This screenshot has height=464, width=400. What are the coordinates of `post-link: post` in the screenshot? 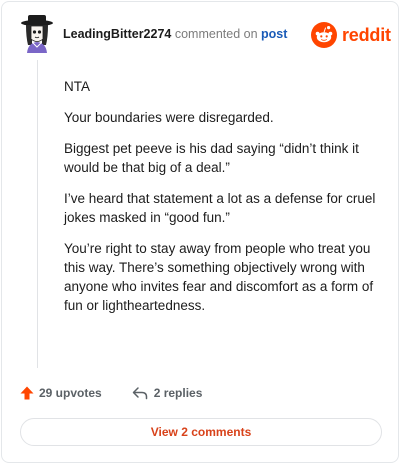 It's located at (274, 34).